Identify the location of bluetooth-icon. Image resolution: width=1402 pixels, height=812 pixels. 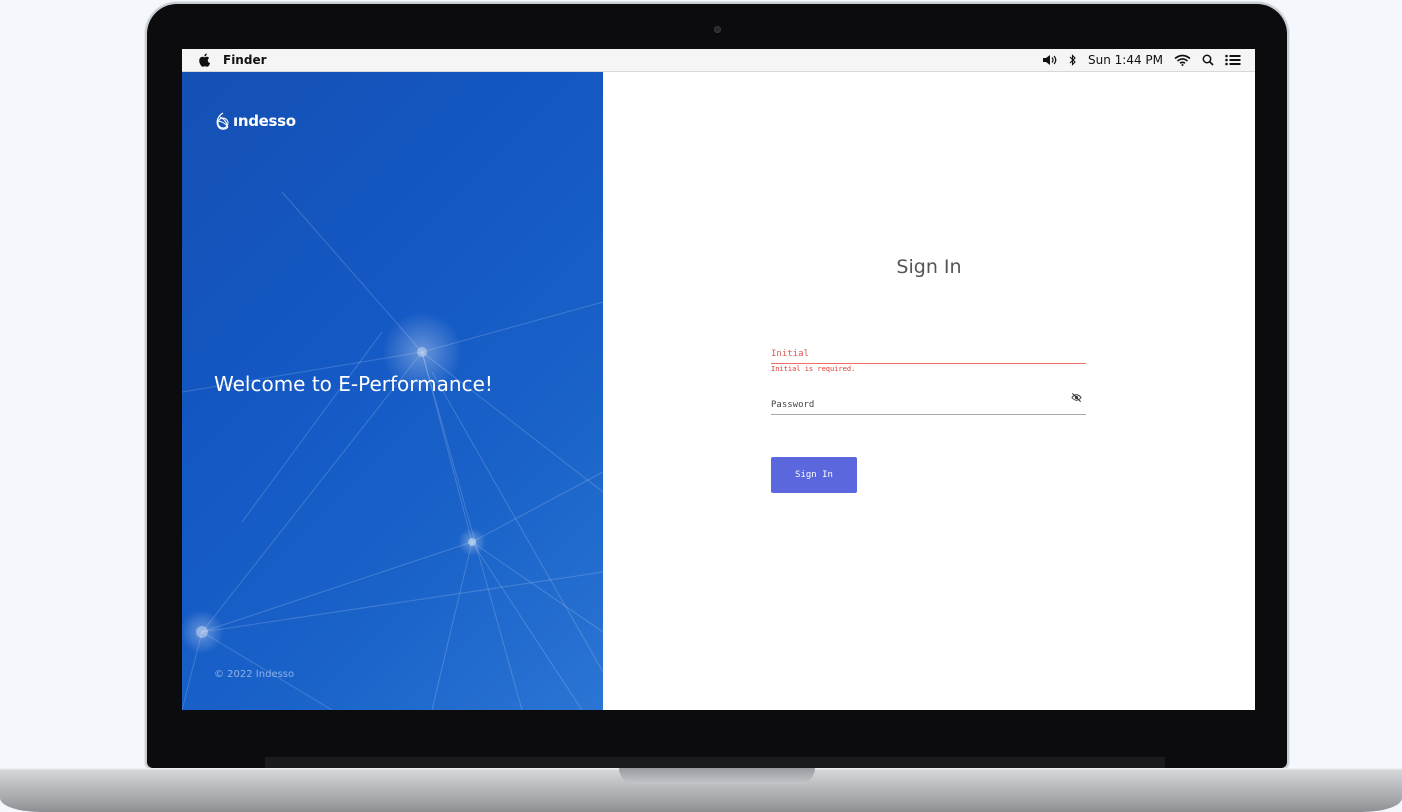
(1073, 60).